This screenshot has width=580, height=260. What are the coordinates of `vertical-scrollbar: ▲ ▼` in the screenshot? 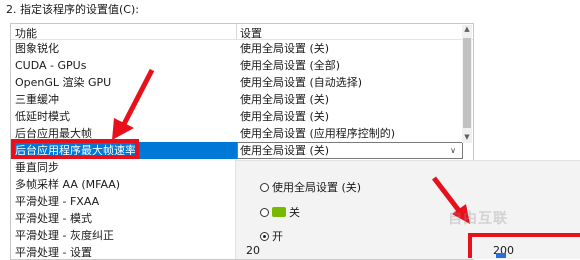 It's located at (467, 84).